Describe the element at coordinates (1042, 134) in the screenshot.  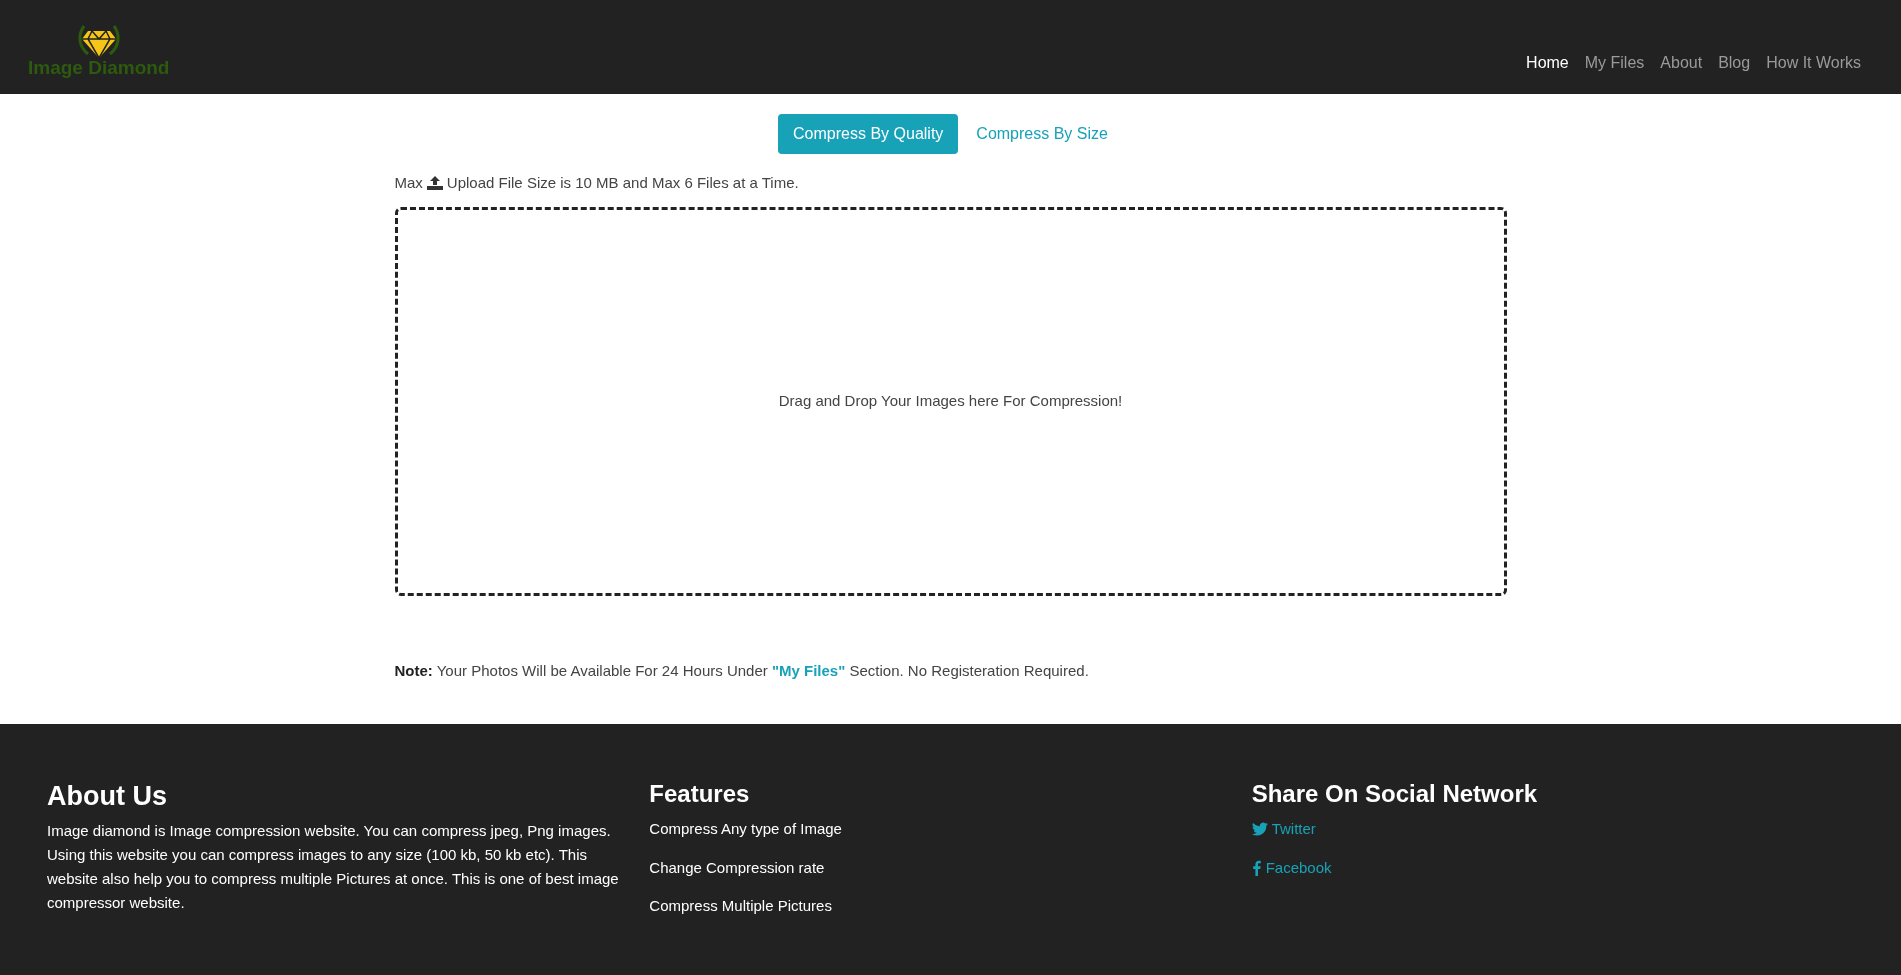
I see `compress-tab: Compress By Size` at that location.